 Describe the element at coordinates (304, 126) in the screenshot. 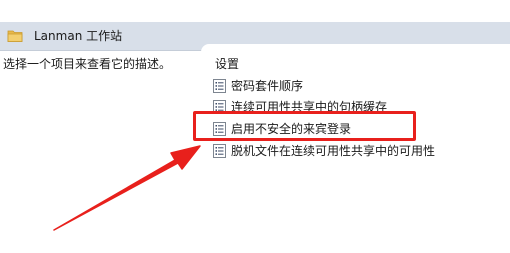

I see `annotation-highlight-box` at that location.